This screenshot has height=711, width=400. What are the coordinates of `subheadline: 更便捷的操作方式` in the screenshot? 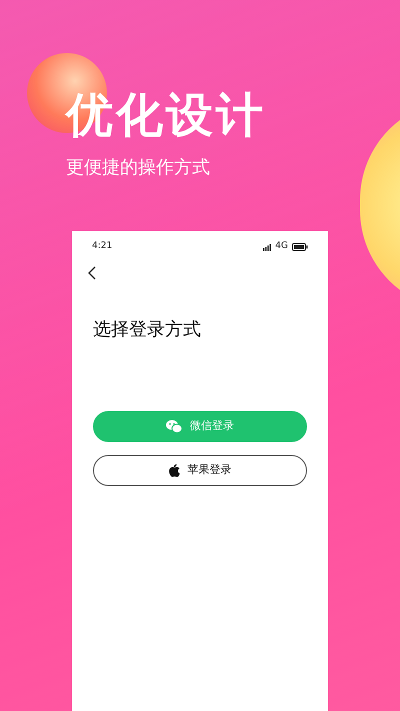 It's located at (138, 168).